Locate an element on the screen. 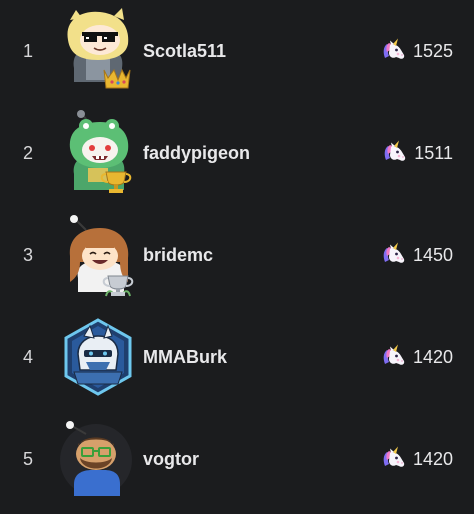  snoo-avatar-bridemc is located at coordinates (98, 255).